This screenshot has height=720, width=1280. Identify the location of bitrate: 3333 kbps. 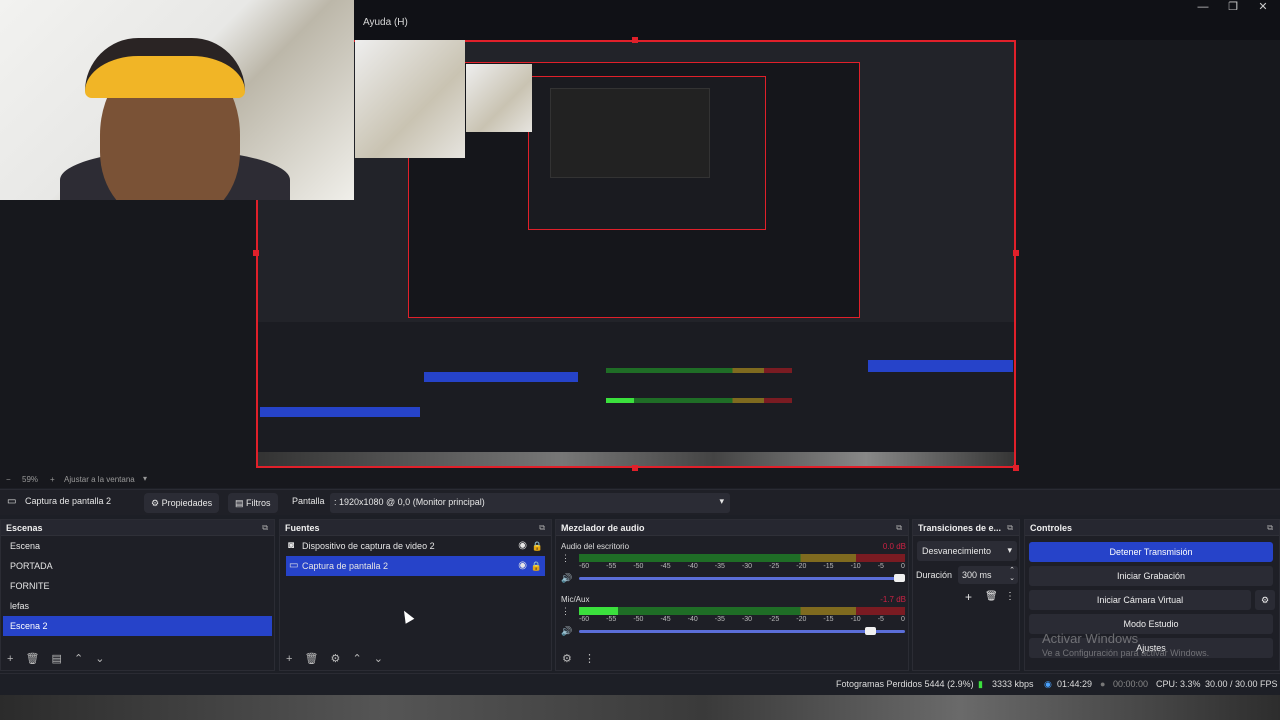
(1013, 684).